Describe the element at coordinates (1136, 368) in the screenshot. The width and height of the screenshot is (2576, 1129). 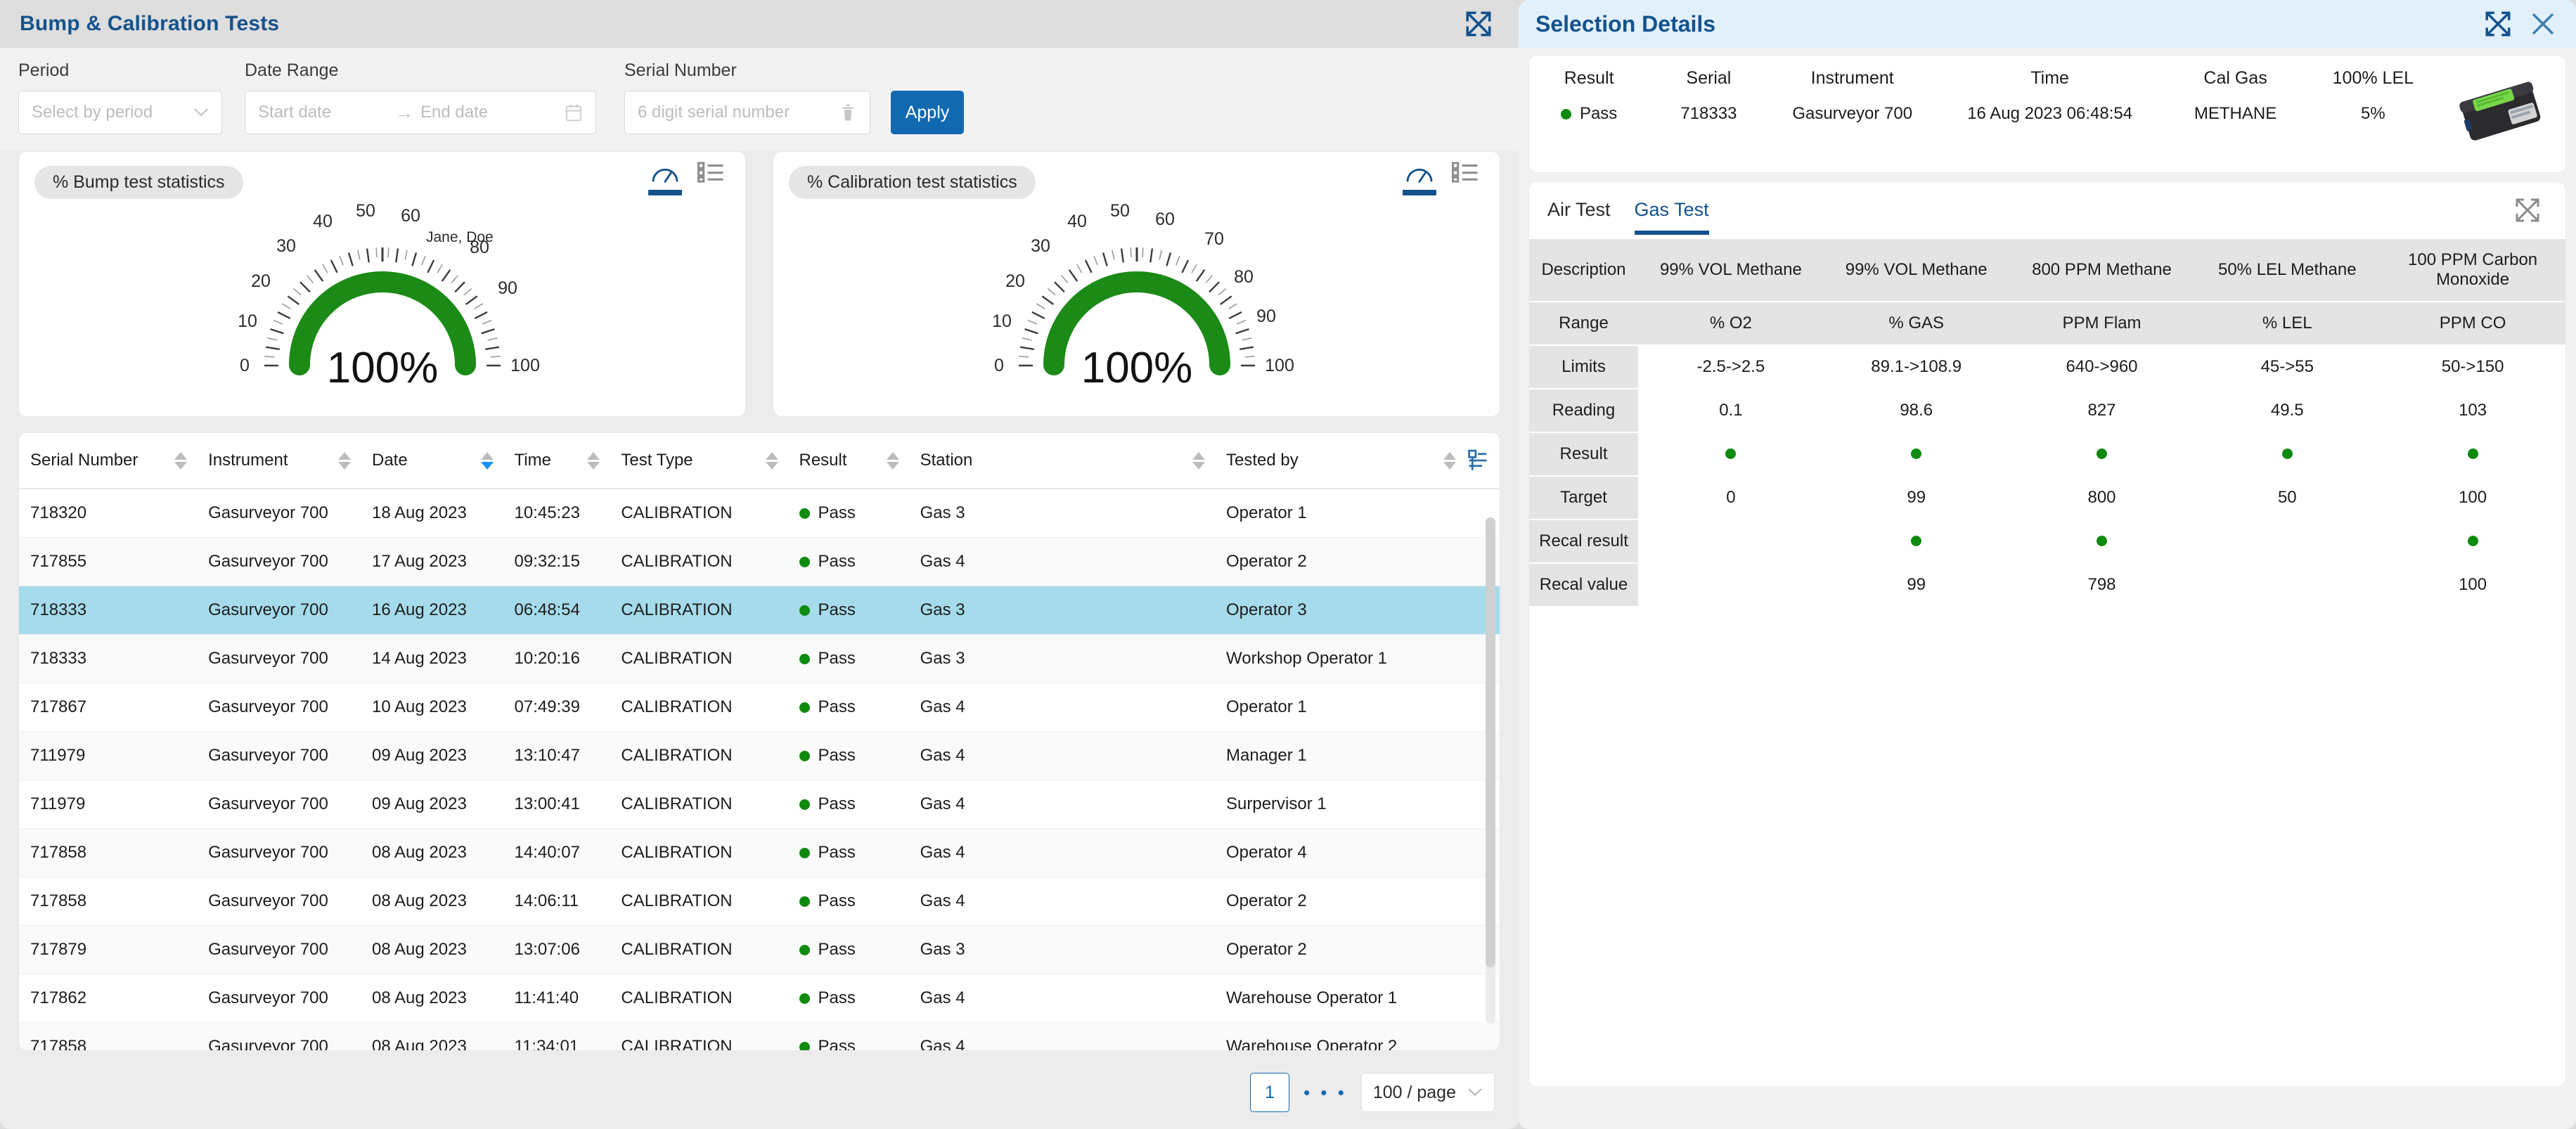
I see `calibration-gauge-value: 100%` at that location.